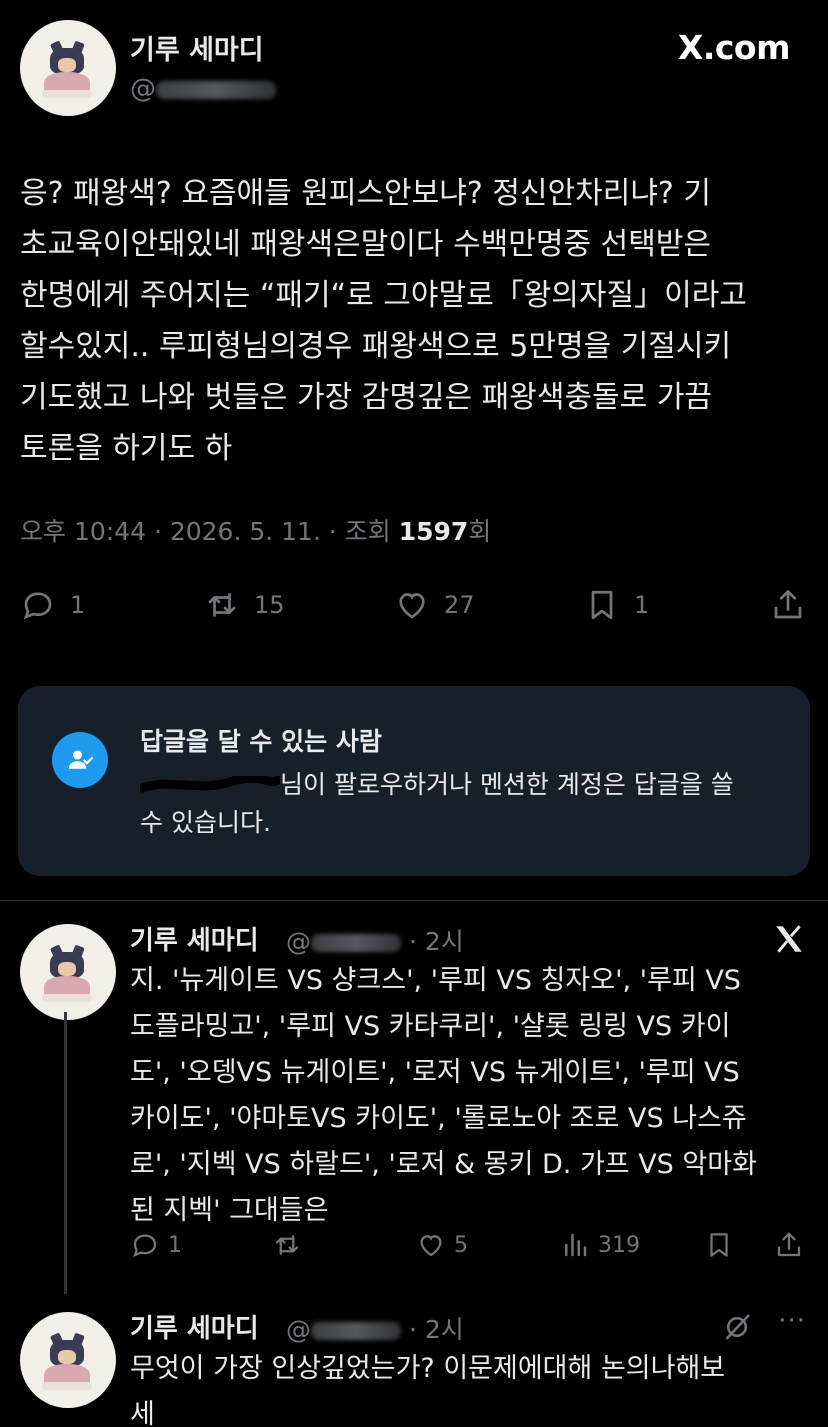 The image size is (828, 1427). I want to click on tweet-line: 한명에게 주어지는 “패기“로 그야말로「왕의자질」이라고, so click(383, 295).